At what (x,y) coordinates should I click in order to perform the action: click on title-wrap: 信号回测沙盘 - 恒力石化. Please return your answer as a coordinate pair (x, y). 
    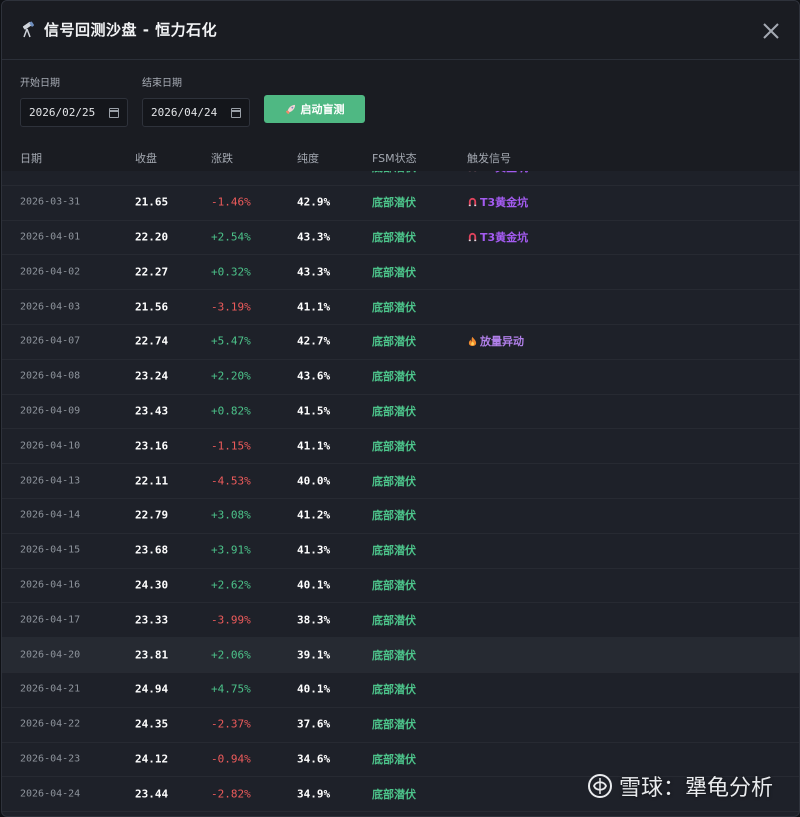
    Looking at the image, I should click on (118, 29).